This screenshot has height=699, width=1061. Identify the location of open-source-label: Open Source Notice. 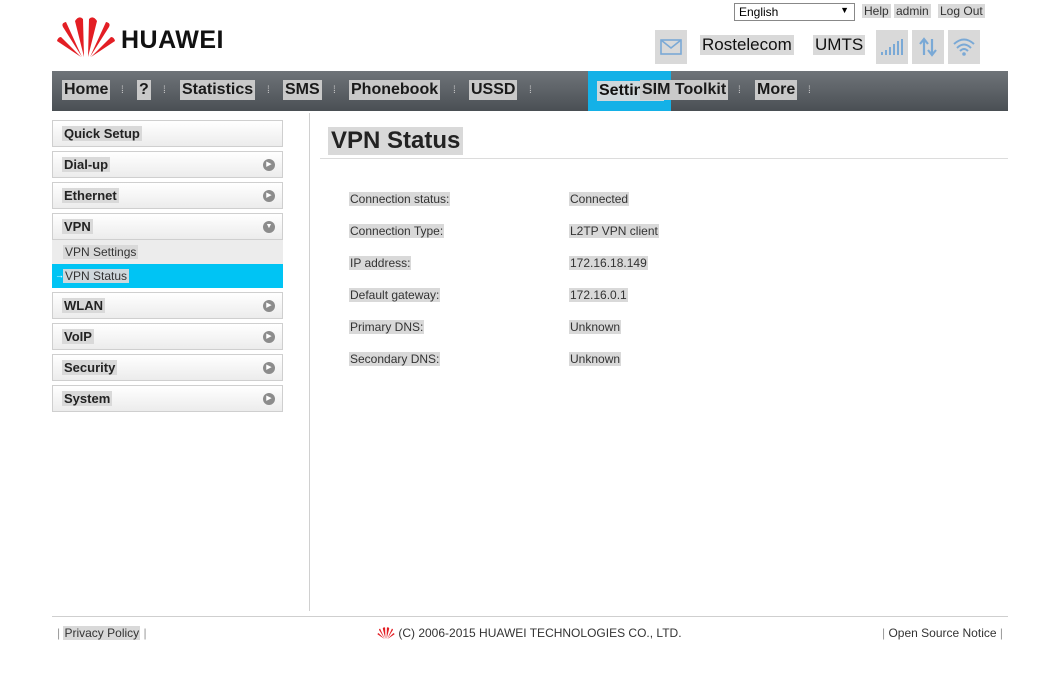
(942, 633).